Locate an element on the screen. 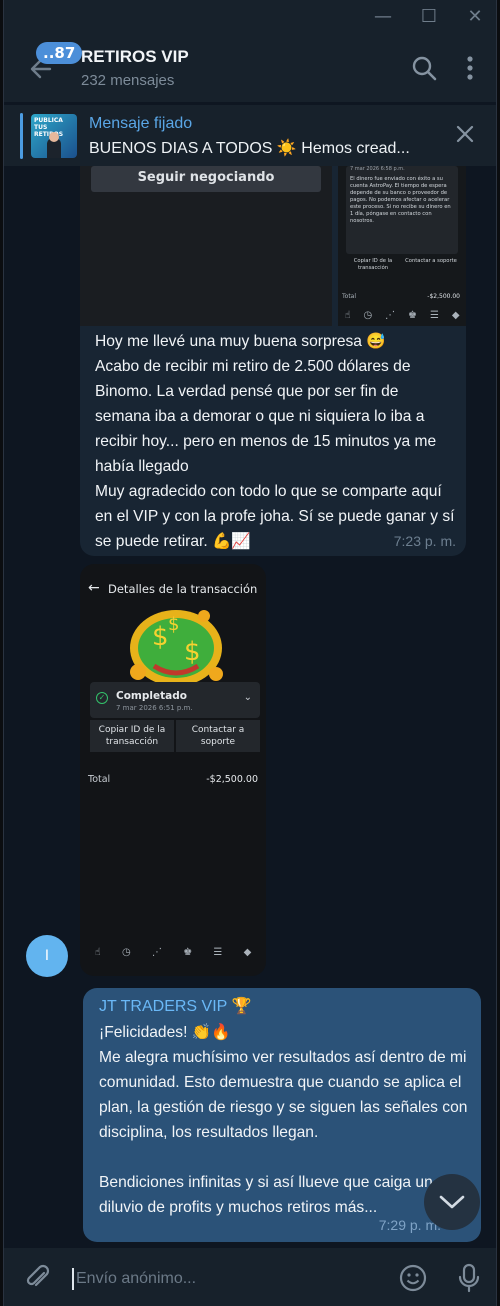  scroll-down-button is located at coordinates (452, 1202).